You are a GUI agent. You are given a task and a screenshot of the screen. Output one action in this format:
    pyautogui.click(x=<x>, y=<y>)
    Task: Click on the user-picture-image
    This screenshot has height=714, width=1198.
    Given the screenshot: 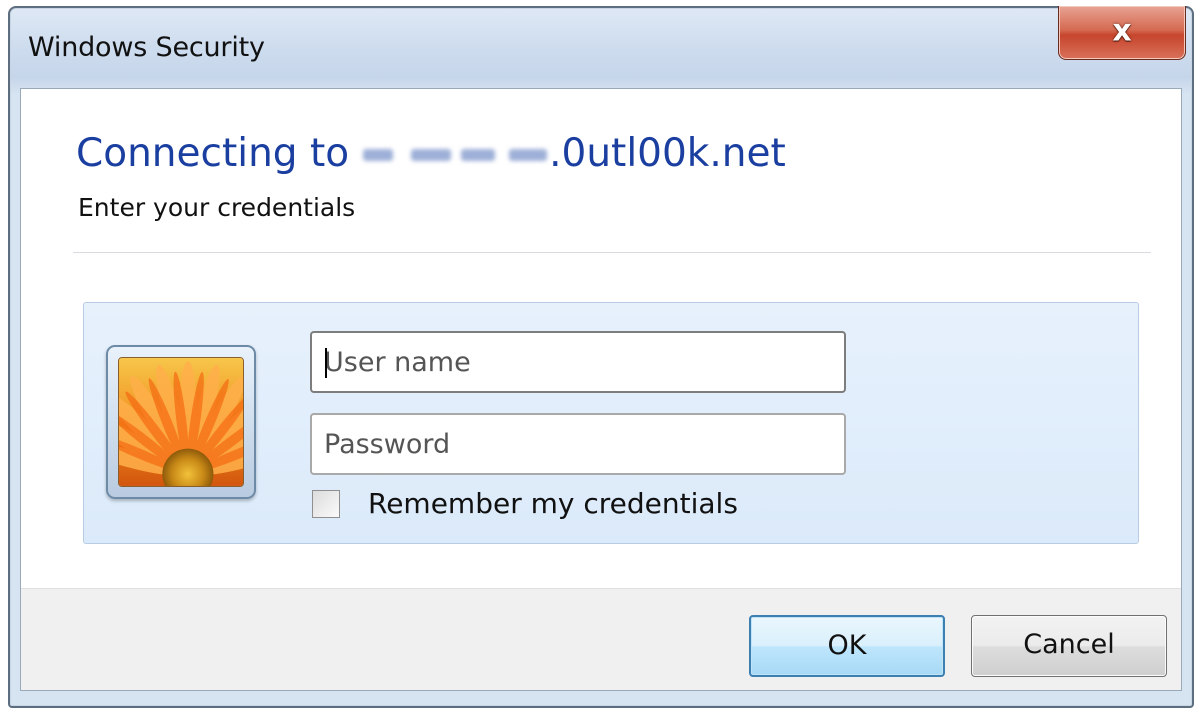 What is the action you would take?
    pyautogui.click(x=181, y=422)
    